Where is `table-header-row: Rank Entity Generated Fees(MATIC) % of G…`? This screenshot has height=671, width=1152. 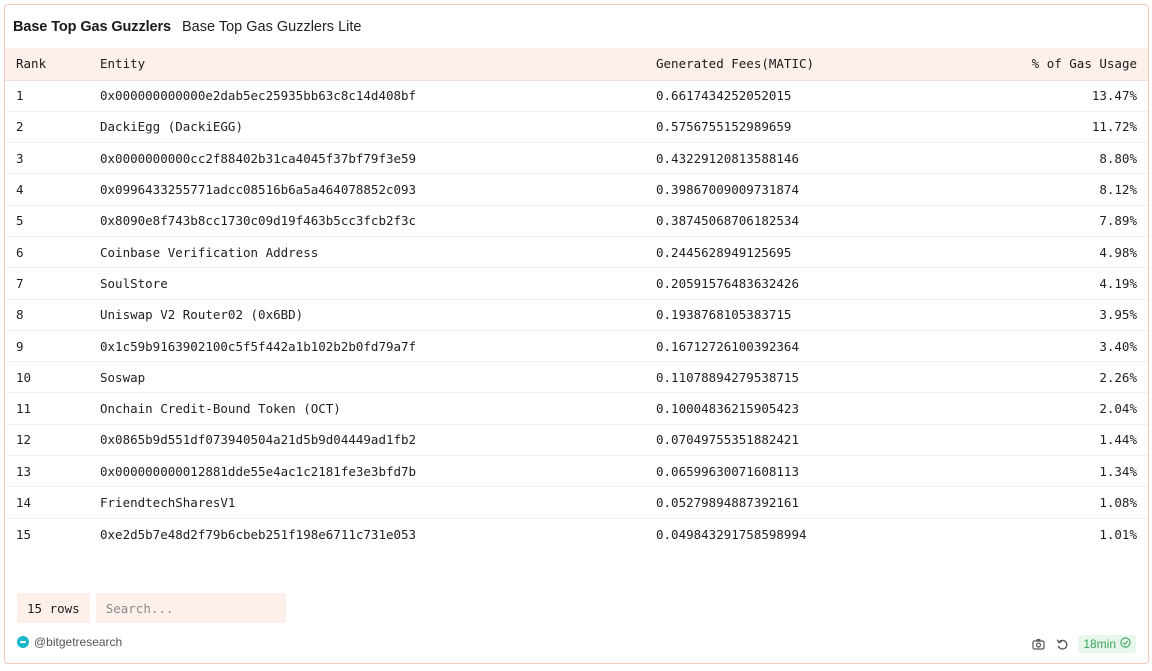
table-header-row: Rank Entity Generated Fees(MATIC) % of G… is located at coordinates (576, 64).